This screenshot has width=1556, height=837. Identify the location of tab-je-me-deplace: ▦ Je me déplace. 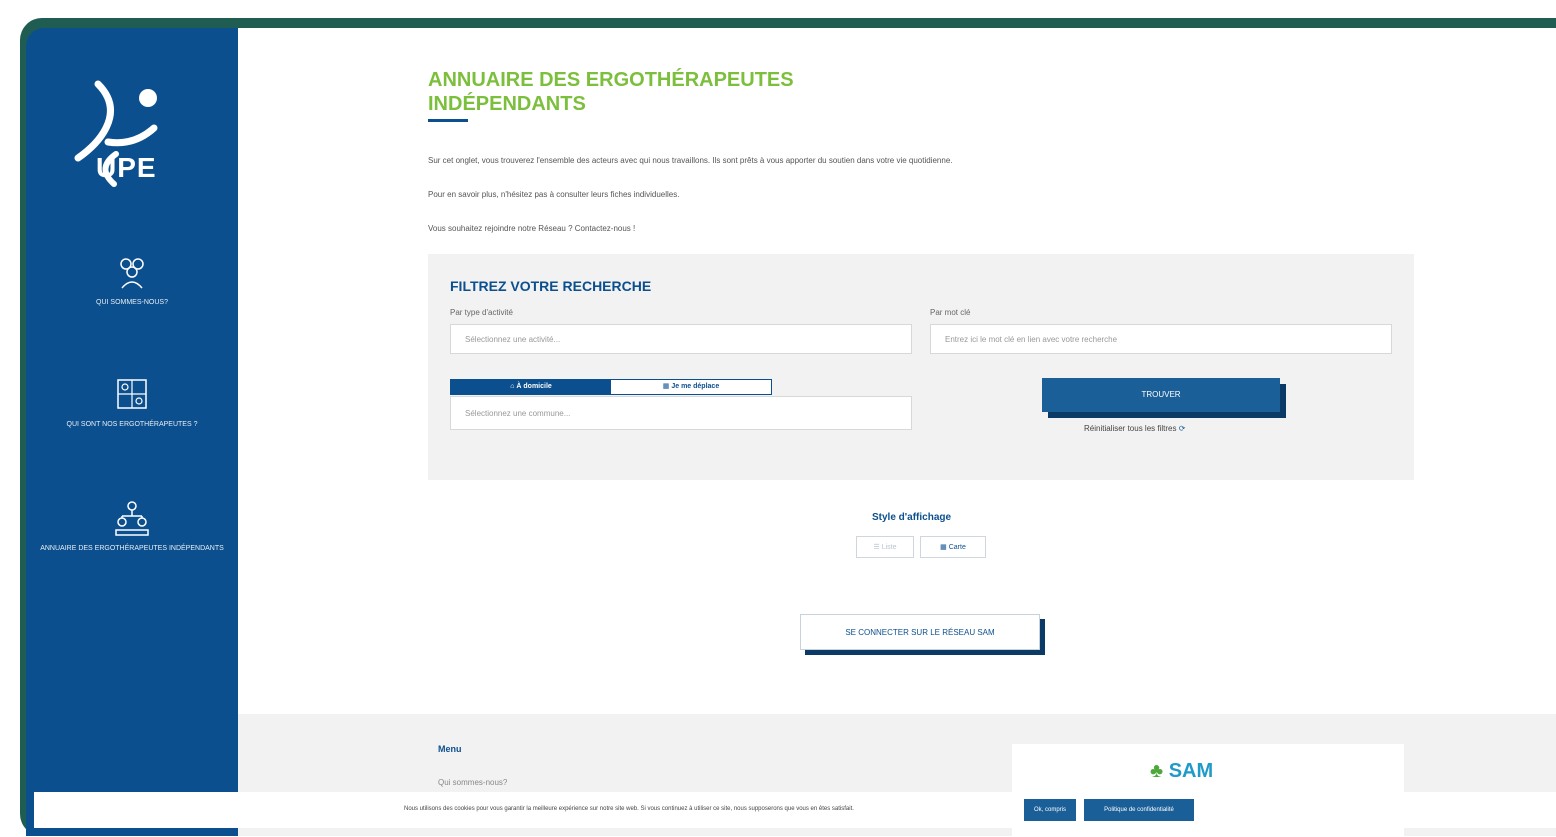
(691, 387).